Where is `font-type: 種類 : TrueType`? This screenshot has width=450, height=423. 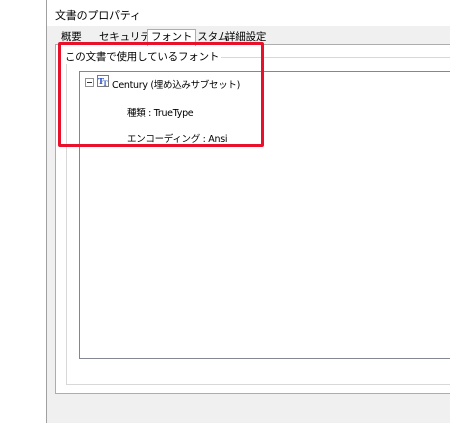
font-type: 種類 : TrueType is located at coordinates (160, 113).